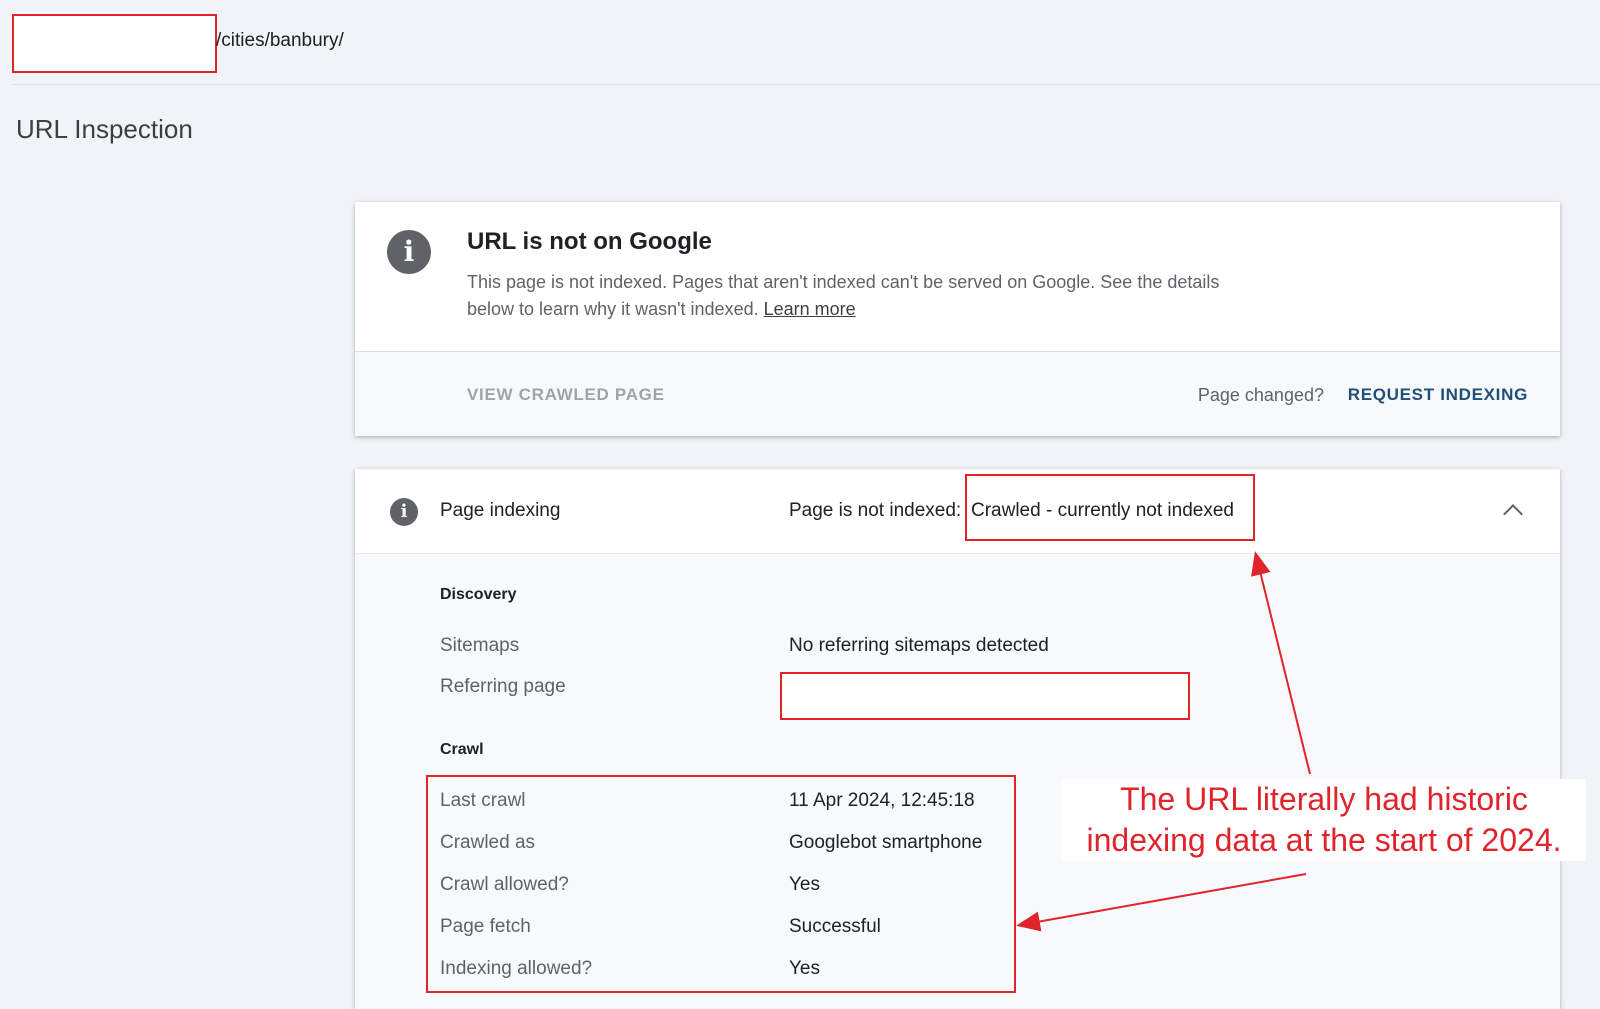 The width and height of the screenshot is (1600, 1009). I want to click on inspected-url: /cities/banbury/, so click(280, 40).